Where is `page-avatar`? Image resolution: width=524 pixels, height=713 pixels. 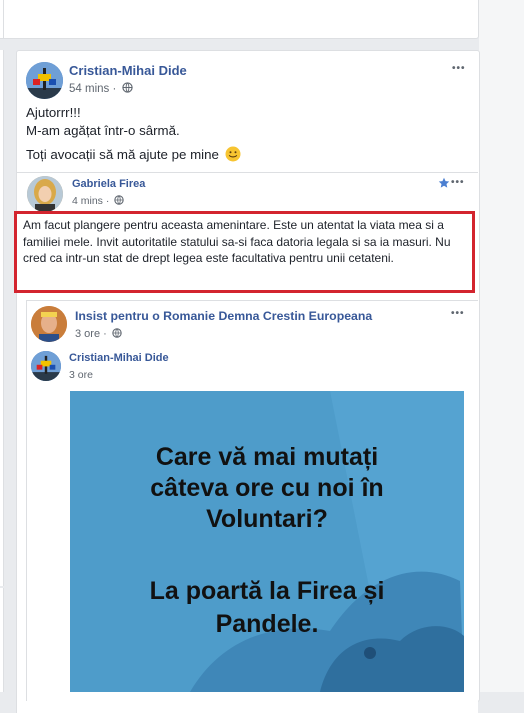 page-avatar is located at coordinates (49, 324).